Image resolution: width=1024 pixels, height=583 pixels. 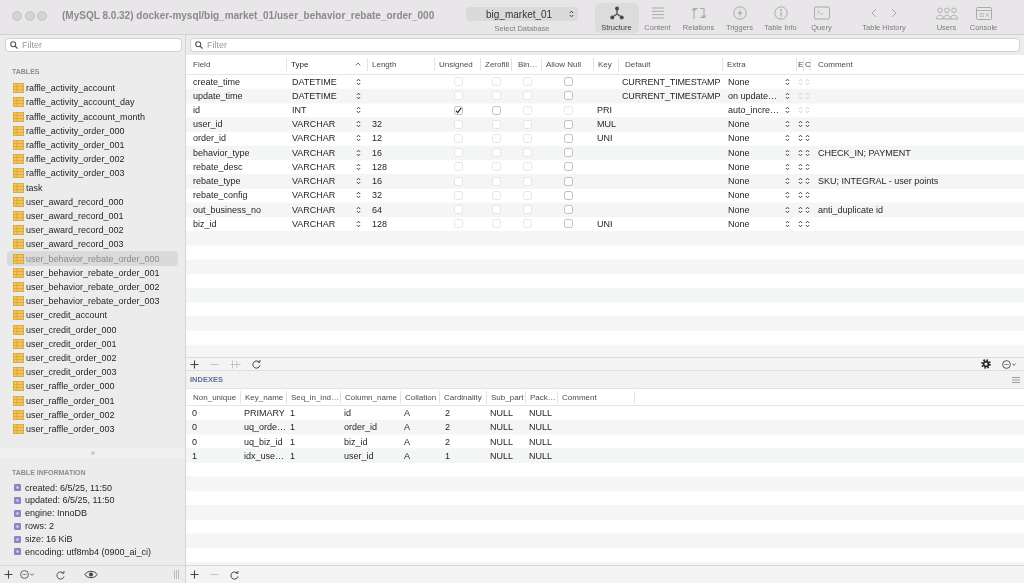 What do you see at coordinates (92, 315) in the screenshot?
I see `table-item: user_credit_account` at bounding box center [92, 315].